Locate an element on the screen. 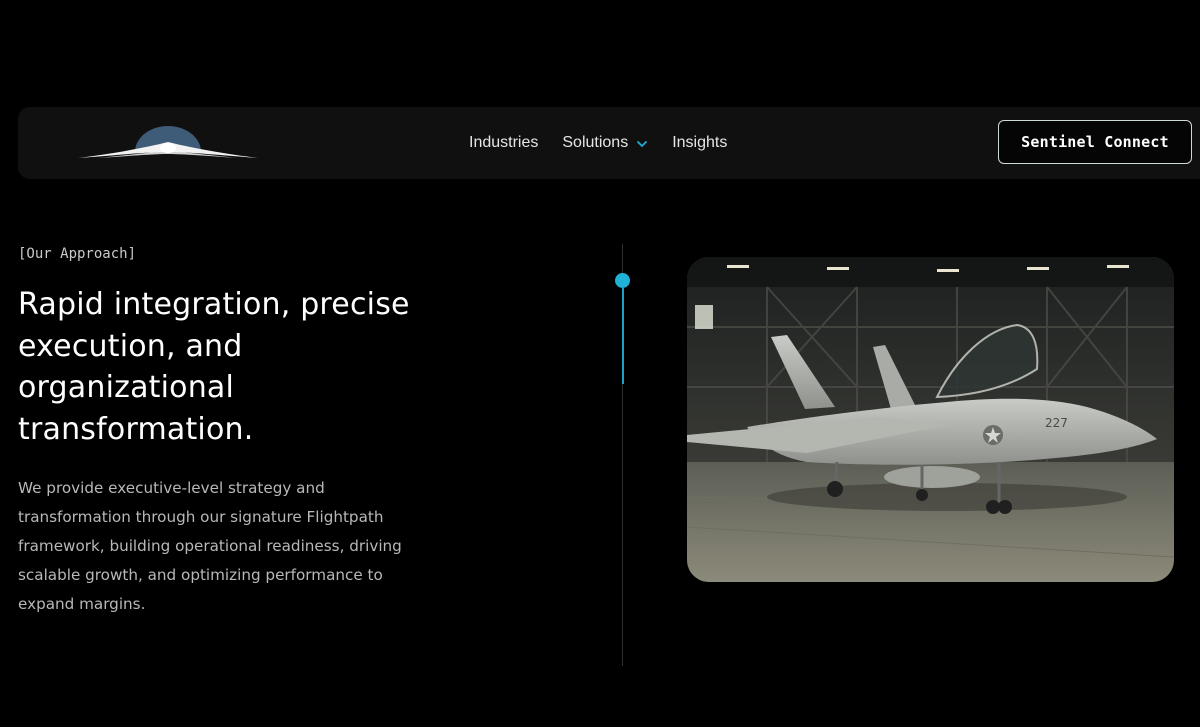 The image size is (1200, 727). progress-indicator is located at coordinates (622, 336).